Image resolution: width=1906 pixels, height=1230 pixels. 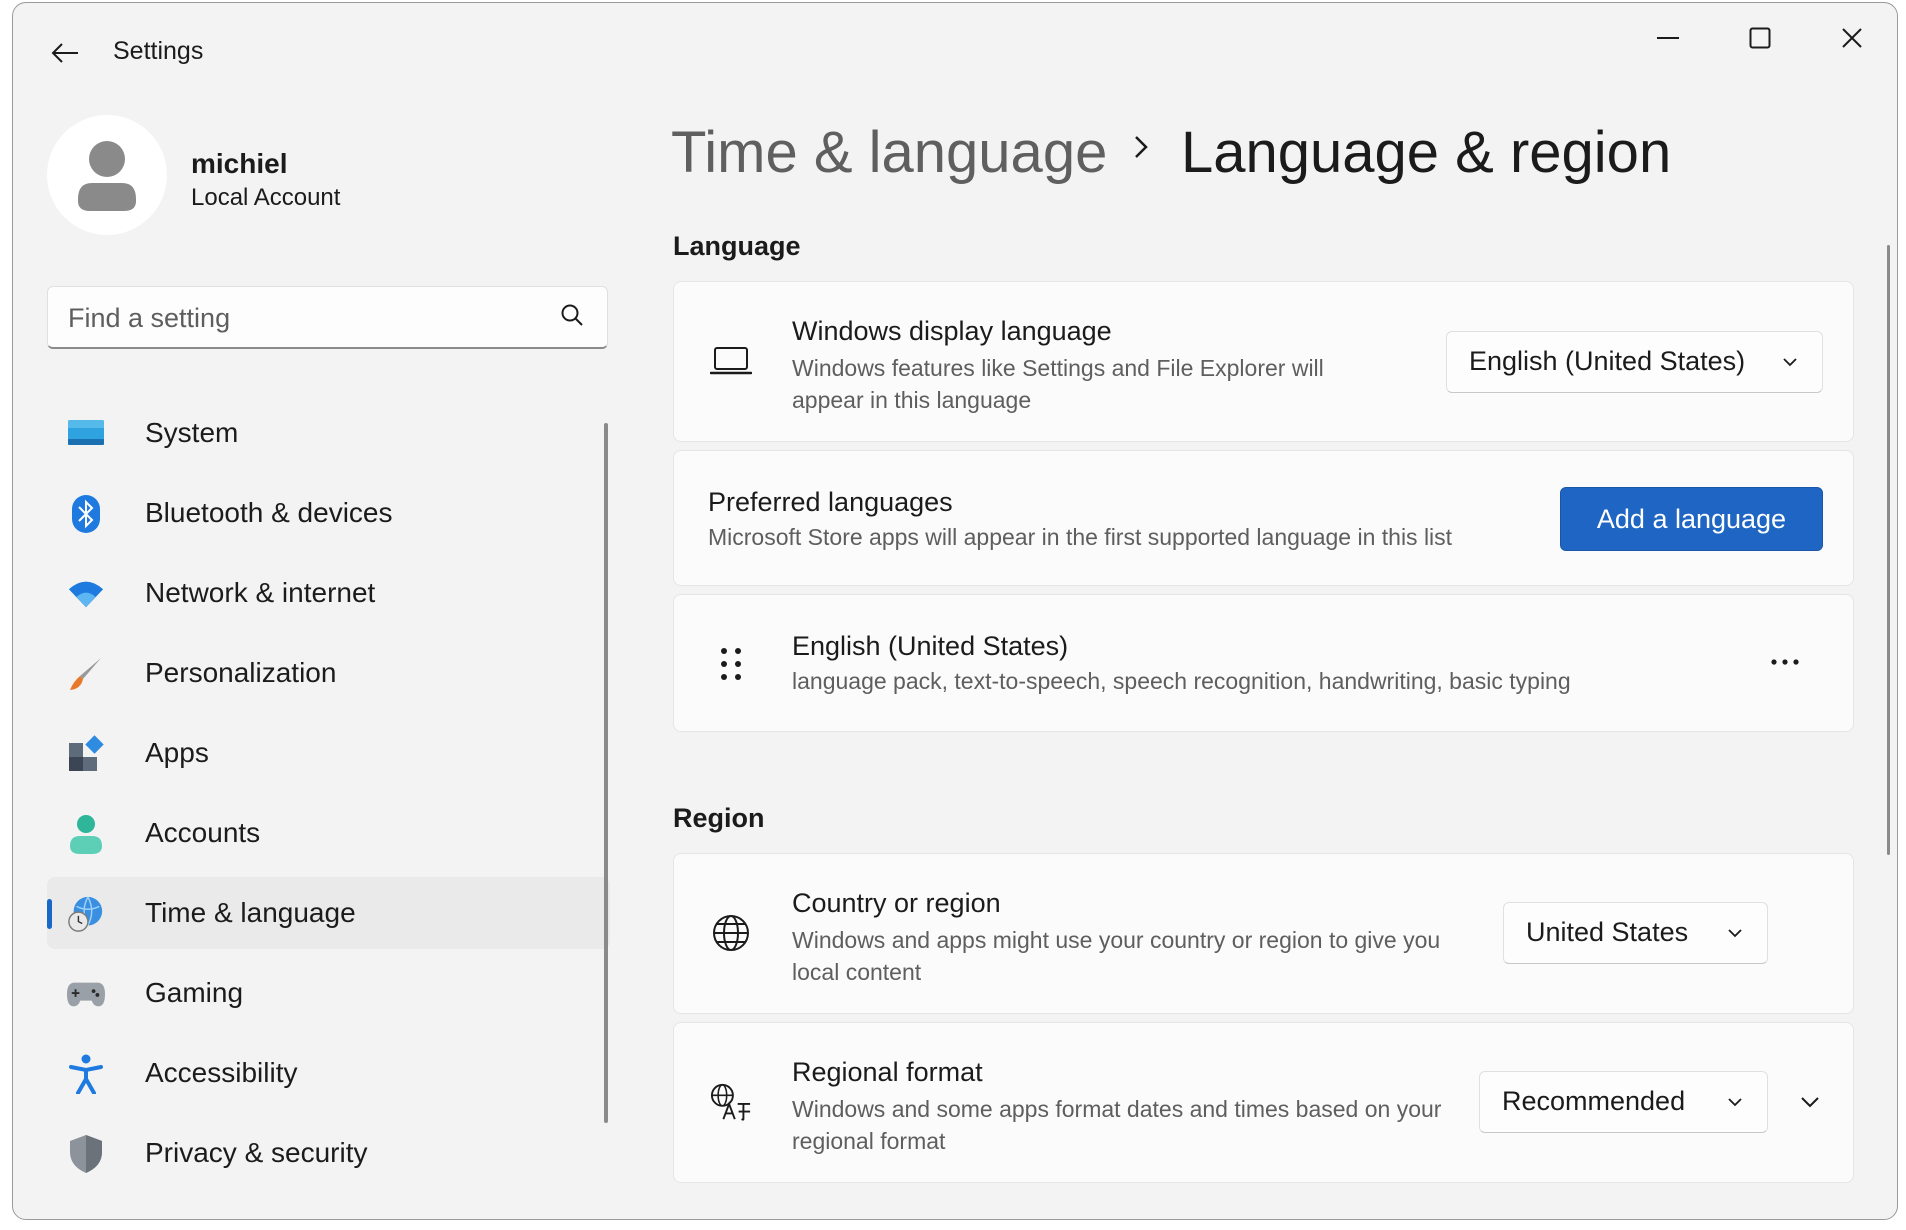 I want to click on search-input, so click(x=303, y=318).